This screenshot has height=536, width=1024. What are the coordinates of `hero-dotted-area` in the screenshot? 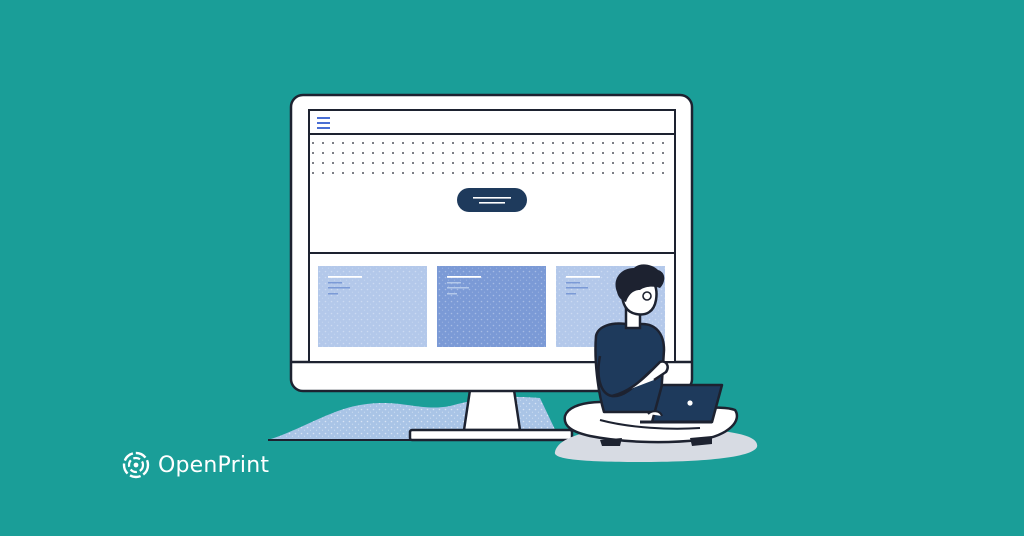 It's located at (492, 159).